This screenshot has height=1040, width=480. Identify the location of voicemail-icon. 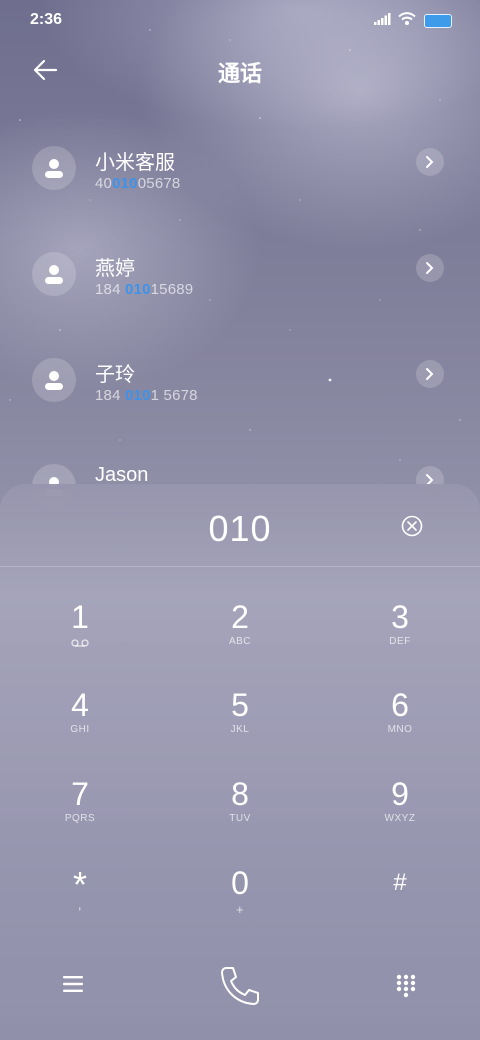
(80, 643).